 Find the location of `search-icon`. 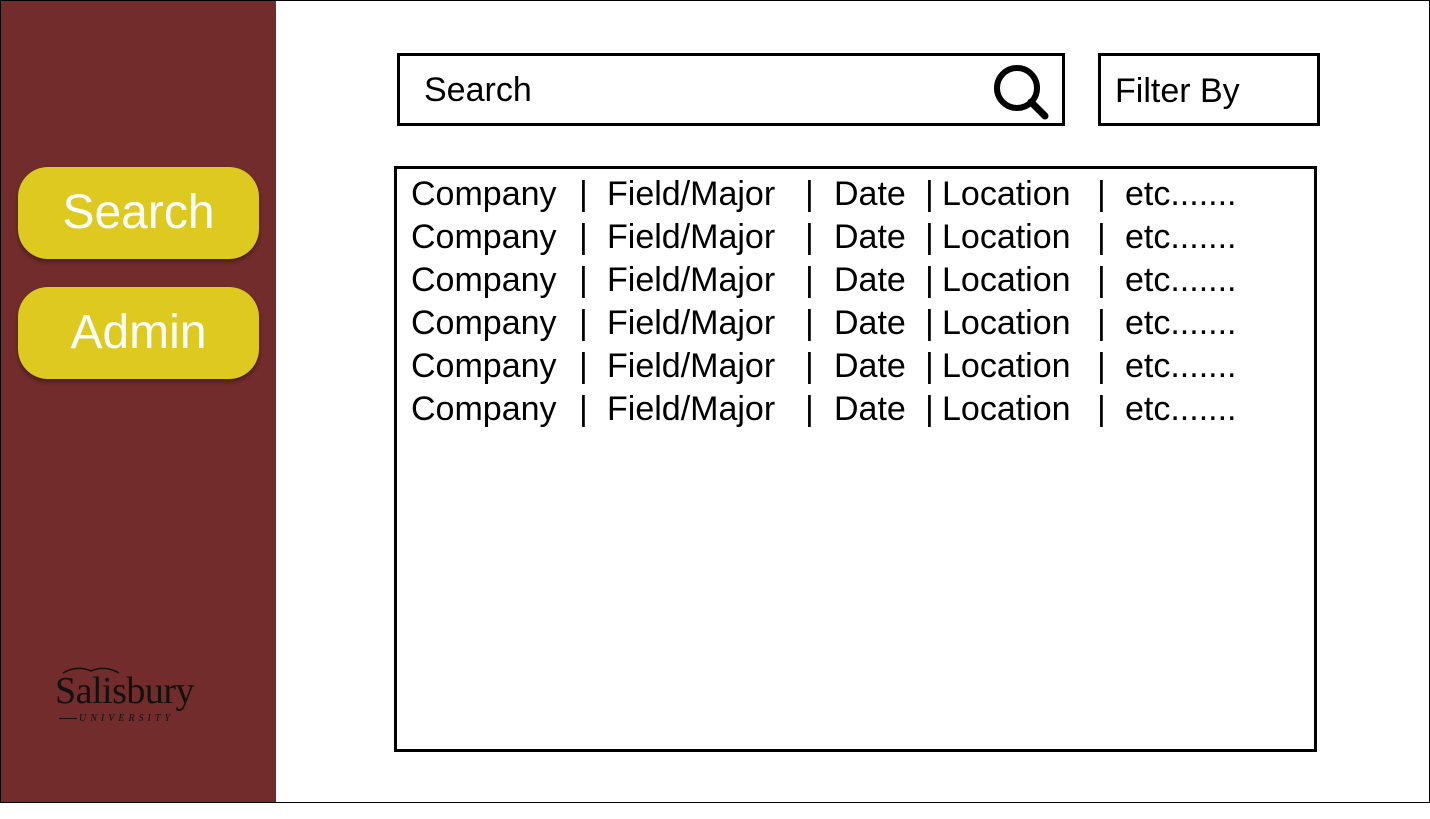

search-icon is located at coordinates (1022, 93).